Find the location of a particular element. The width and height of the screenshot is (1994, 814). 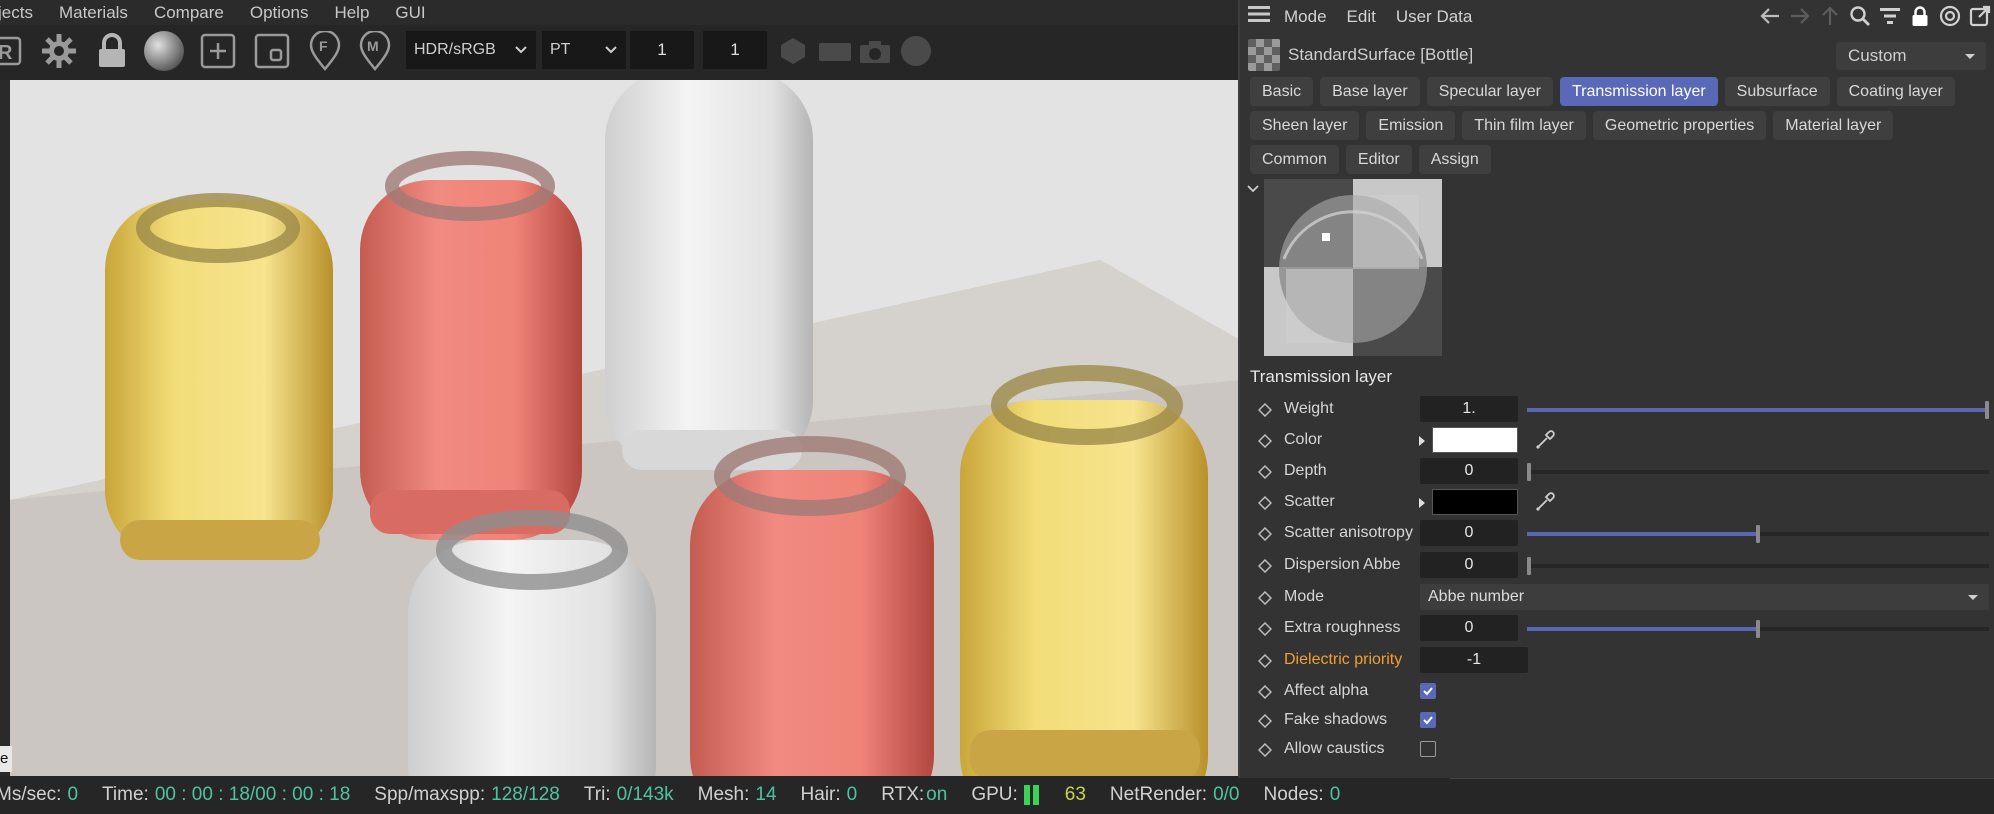

hair-value: 0 is located at coordinates (852, 794).